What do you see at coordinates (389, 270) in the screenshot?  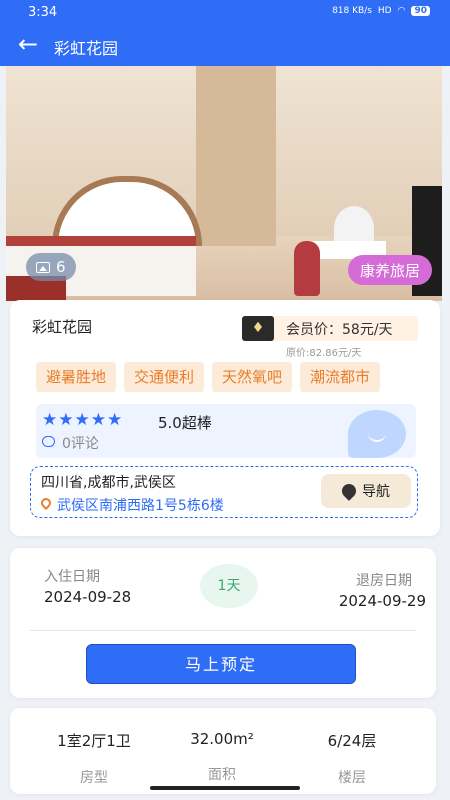 I see `category-tag: 康养旅居` at bounding box center [389, 270].